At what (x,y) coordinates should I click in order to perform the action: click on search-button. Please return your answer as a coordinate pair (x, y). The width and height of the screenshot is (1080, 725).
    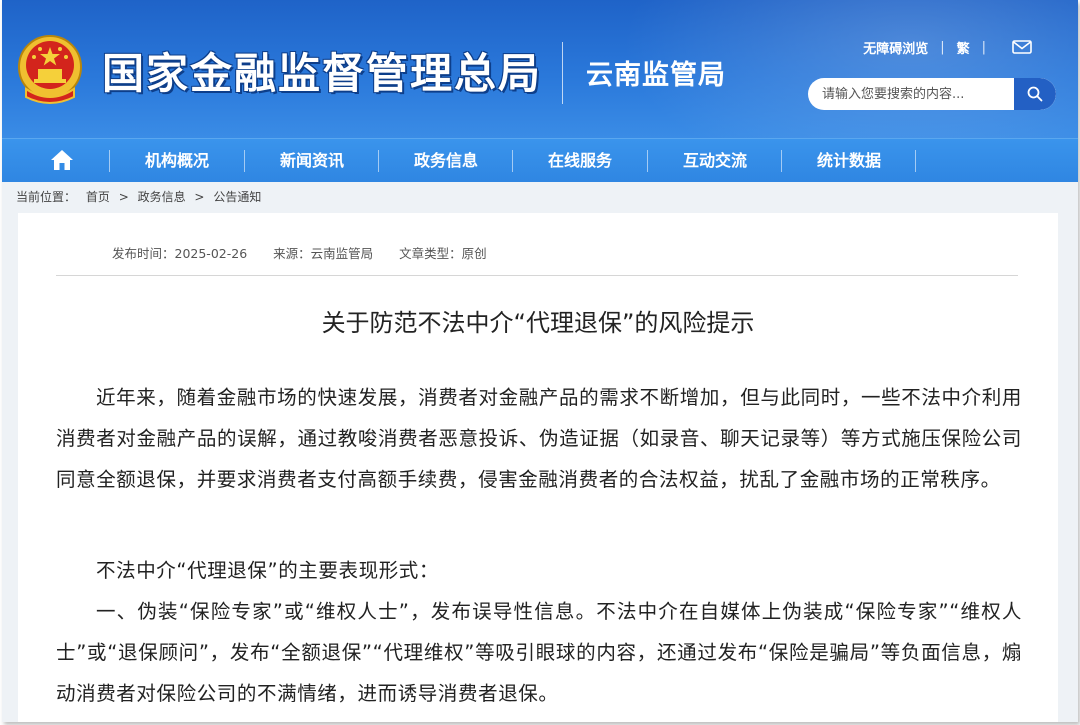
    Looking at the image, I should click on (1035, 94).